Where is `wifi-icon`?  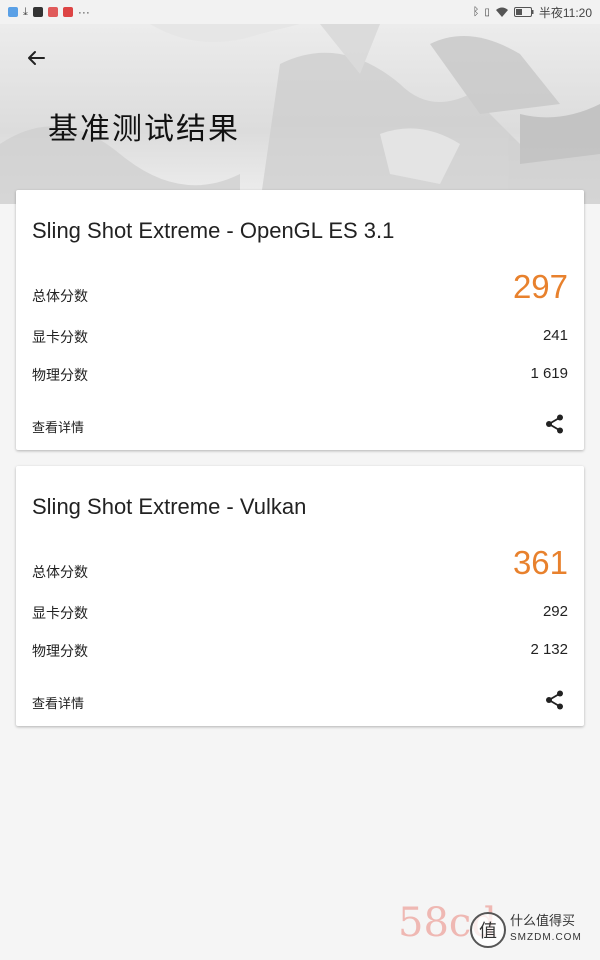
wifi-icon is located at coordinates (501, 12).